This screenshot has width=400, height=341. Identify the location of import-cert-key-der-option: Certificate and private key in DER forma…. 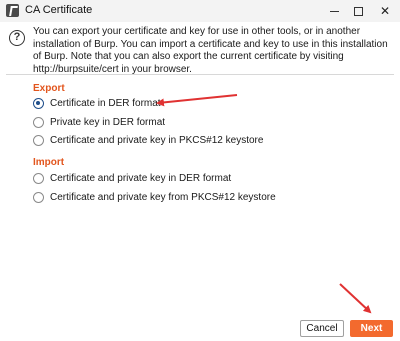
(132, 178).